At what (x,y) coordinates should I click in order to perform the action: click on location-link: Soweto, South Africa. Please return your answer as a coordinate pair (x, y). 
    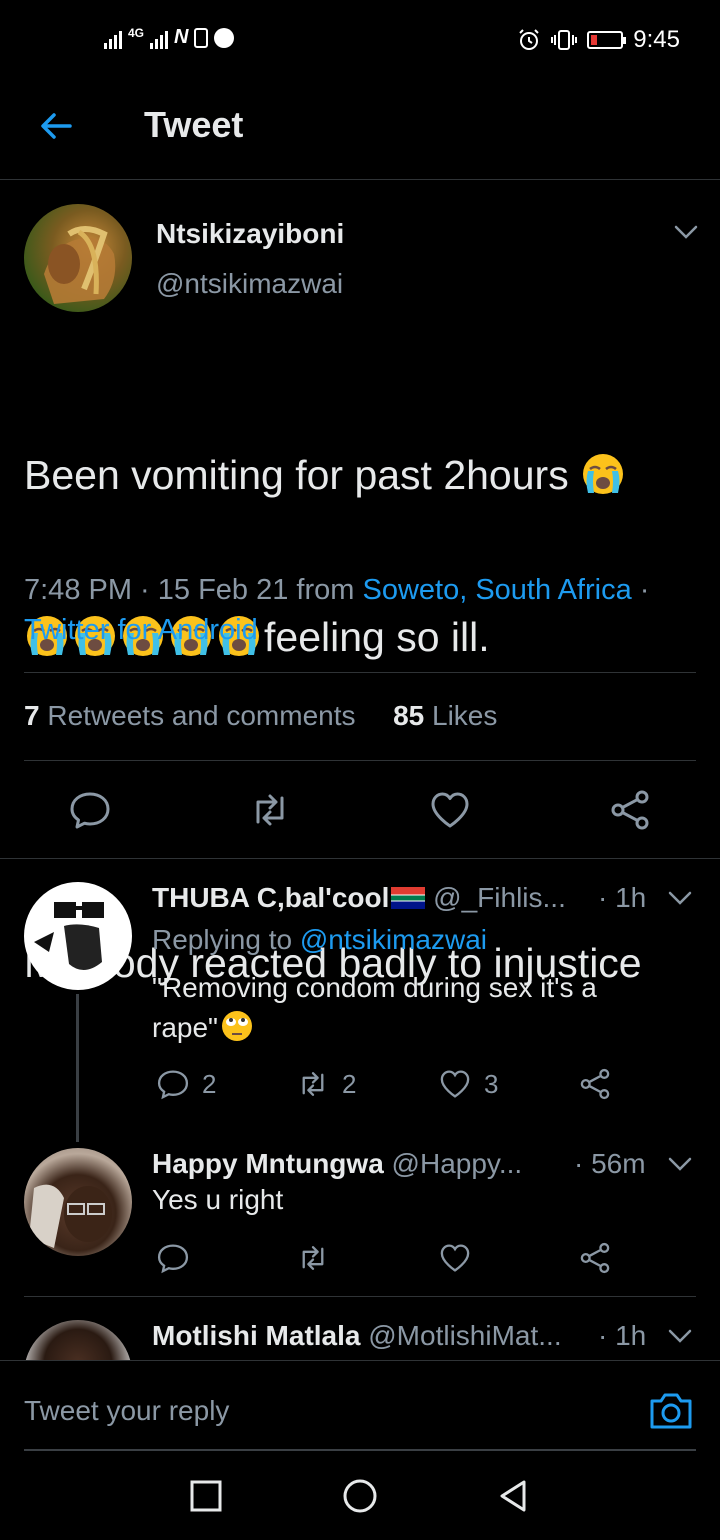
    Looking at the image, I should click on (496, 590).